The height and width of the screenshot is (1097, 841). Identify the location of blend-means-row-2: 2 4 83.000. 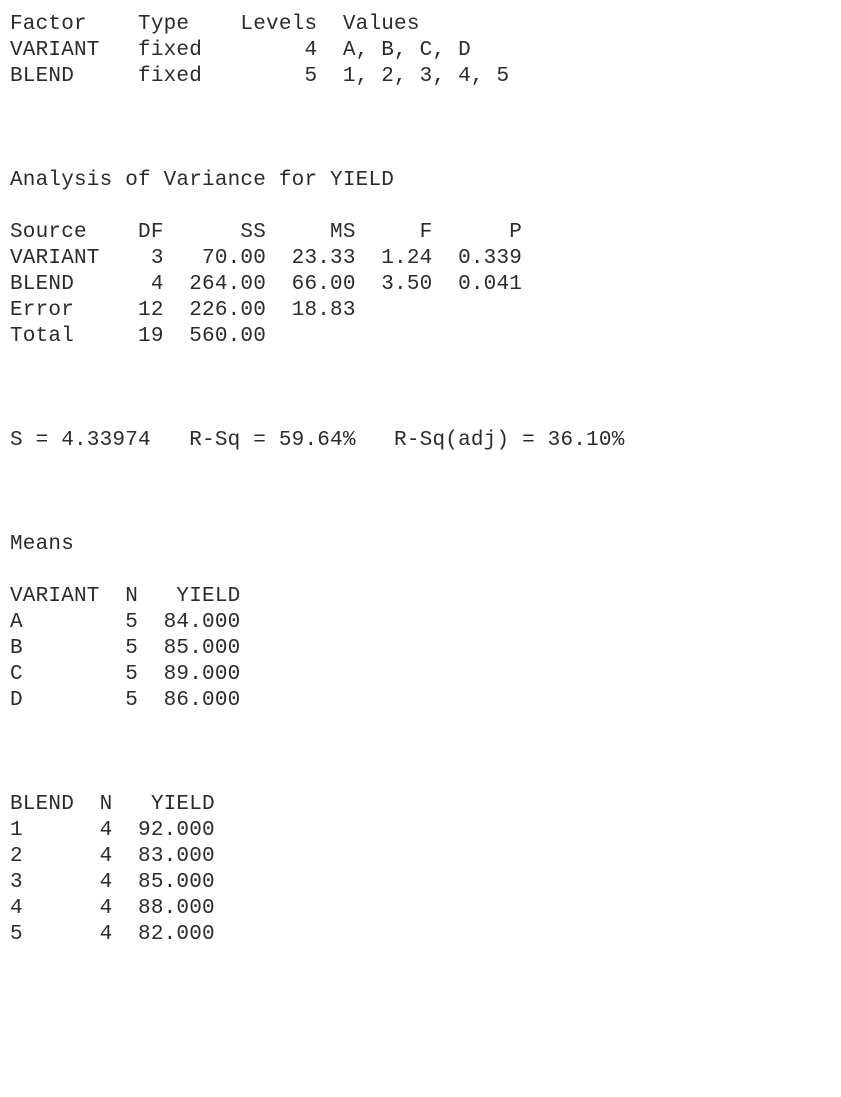
(112, 856).